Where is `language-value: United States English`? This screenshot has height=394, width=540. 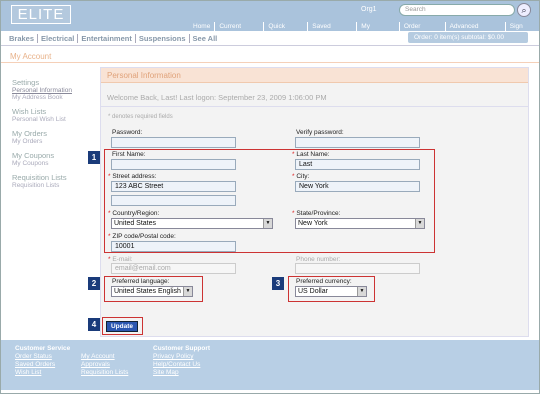
language-value: United States English is located at coordinates (147, 291).